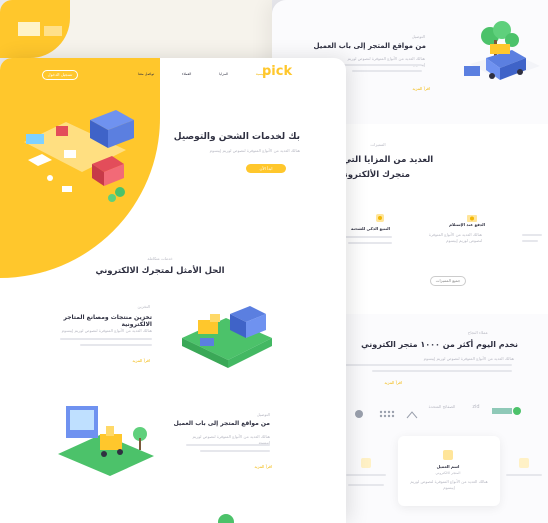 The image size is (548, 523). I want to click on delivery-link: اقرأ المزيد, so click(256, 466).